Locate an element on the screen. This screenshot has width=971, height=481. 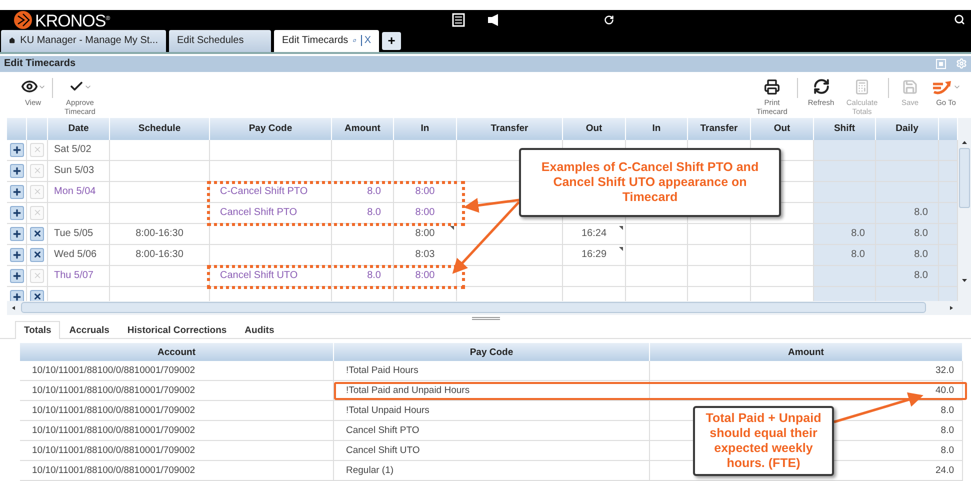
tab: Edit Timecards X is located at coordinates (326, 41).